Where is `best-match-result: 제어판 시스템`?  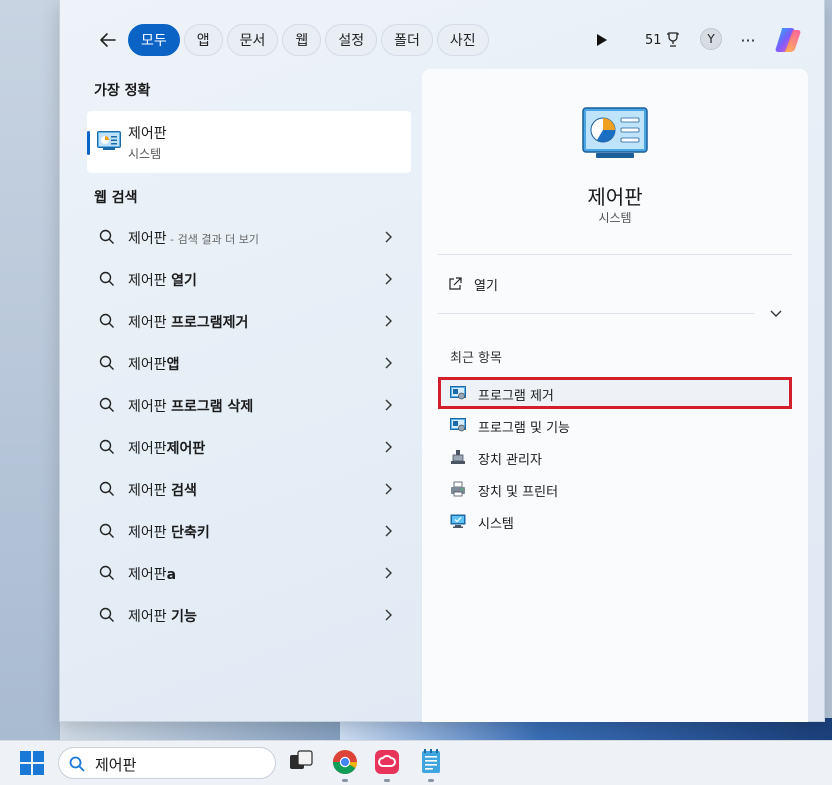 best-match-result: 제어판 시스템 is located at coordinates (249, 142).